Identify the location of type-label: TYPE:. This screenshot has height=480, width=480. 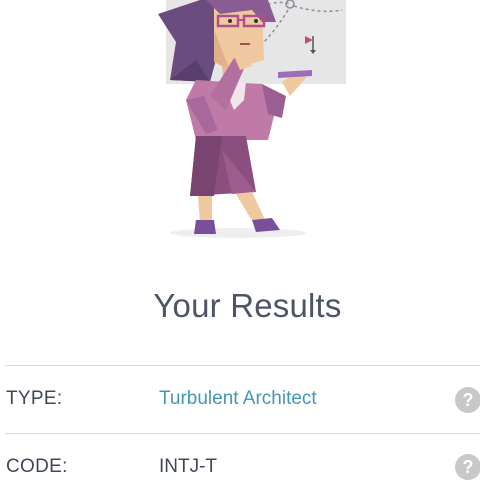
(34, 398).